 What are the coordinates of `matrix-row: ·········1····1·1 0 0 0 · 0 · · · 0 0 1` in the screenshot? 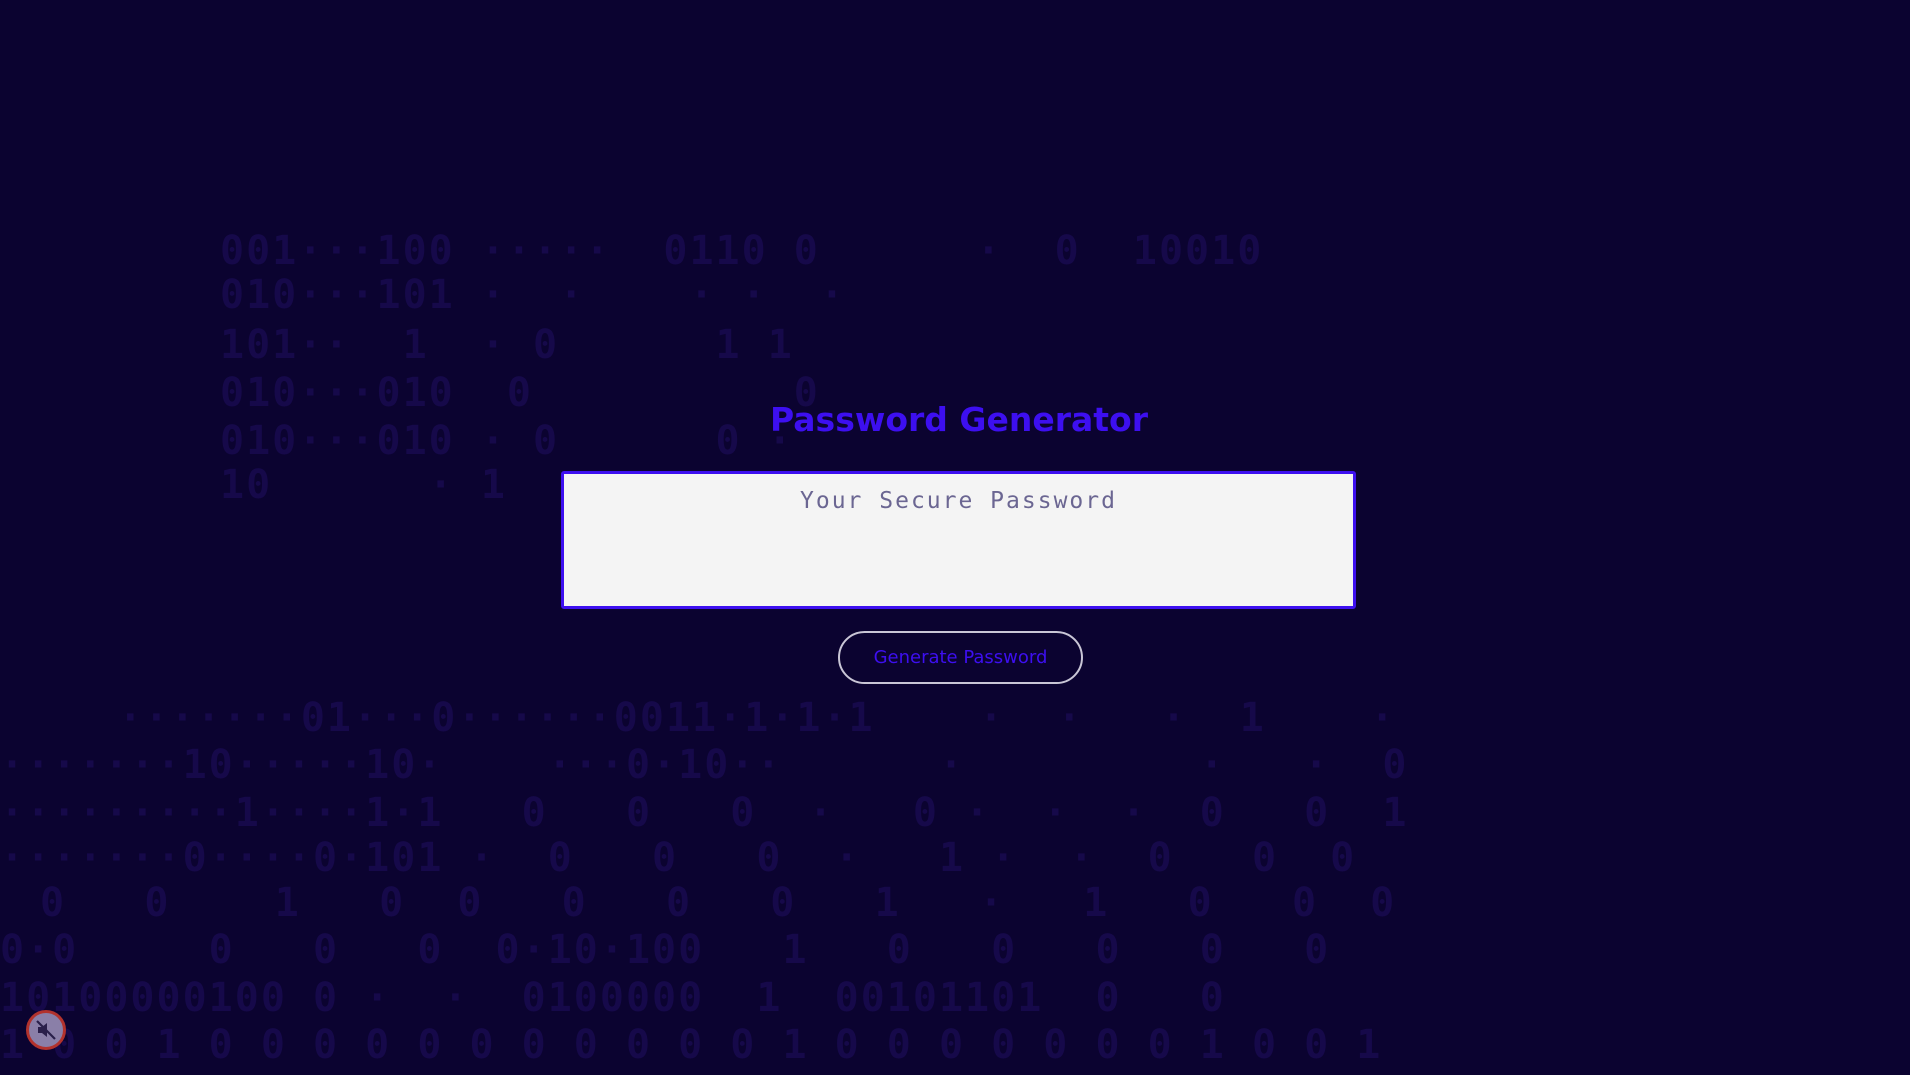 It's located at (704, 813).